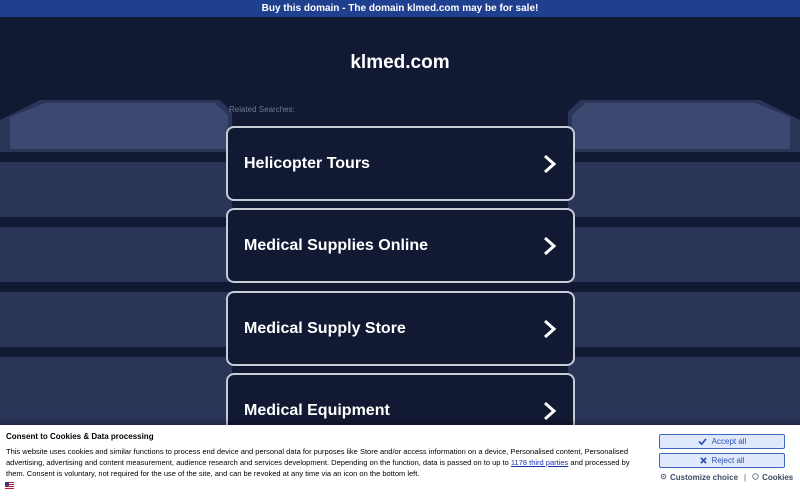 The height and width of the screenshot is (500, 800). What do you see at coordinates (702, 442) in the screenshot?
I see `check-icon` at bounding box center [702, 442].